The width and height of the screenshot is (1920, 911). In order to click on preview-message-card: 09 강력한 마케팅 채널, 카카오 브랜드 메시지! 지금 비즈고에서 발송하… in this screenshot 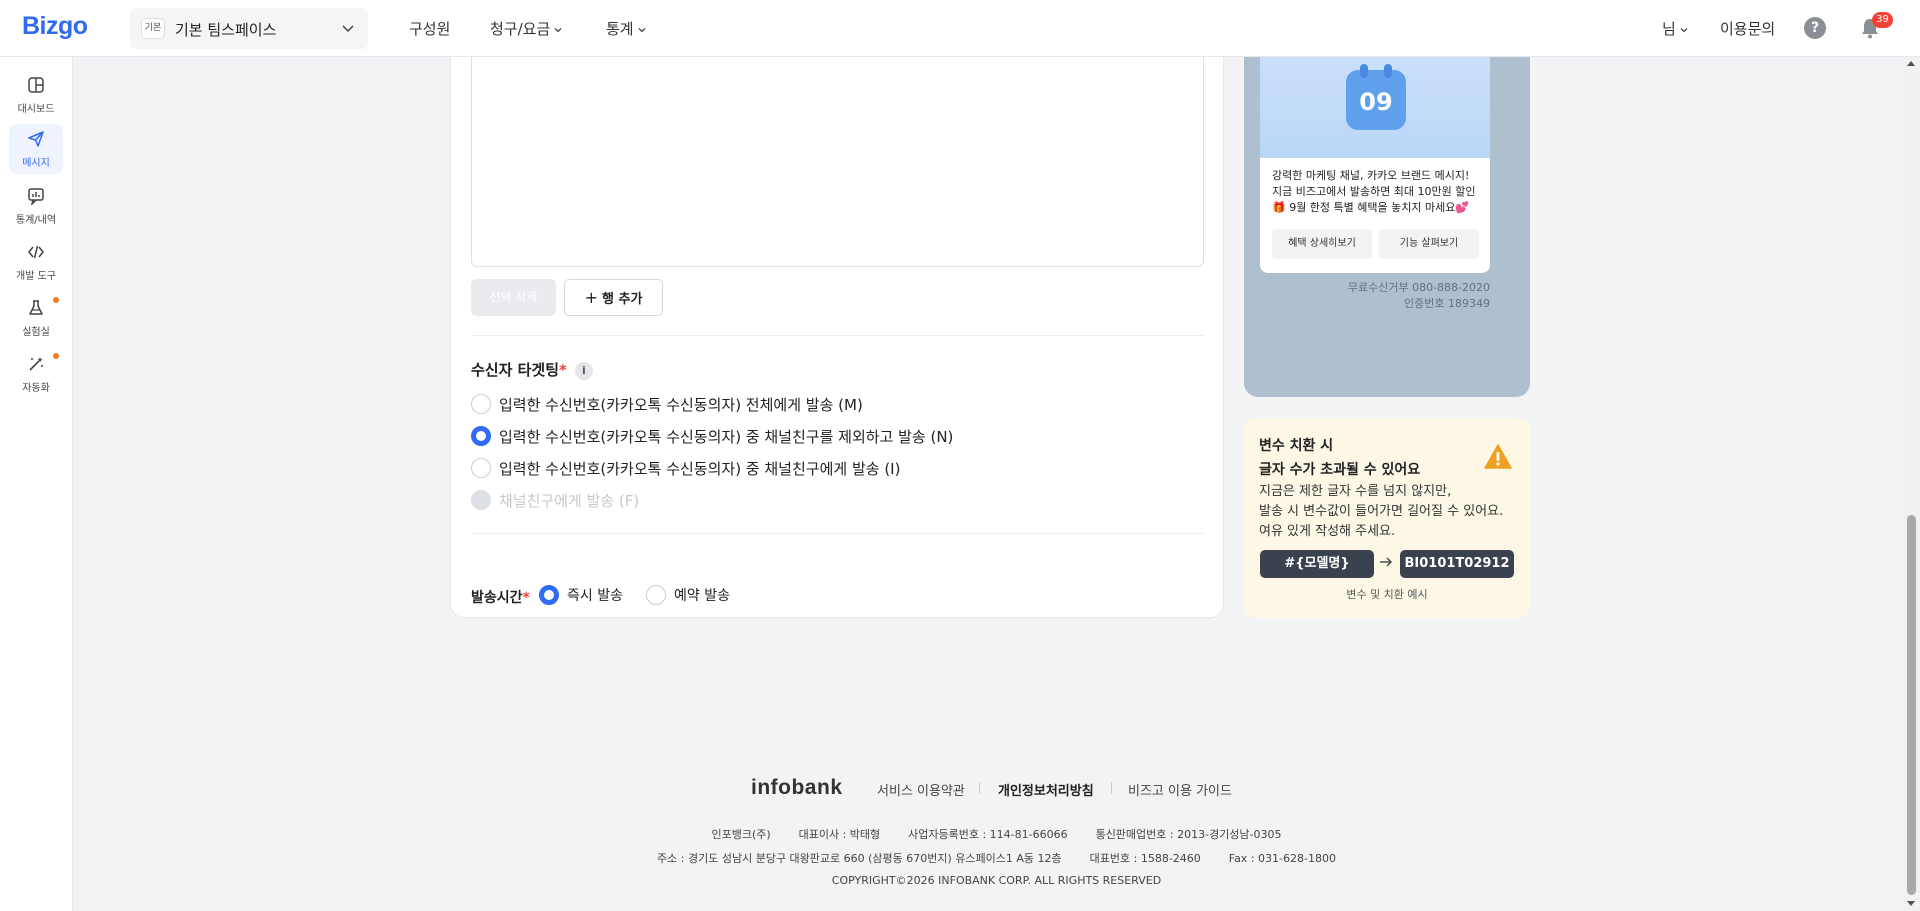, I will do `click(1375, 151)`.